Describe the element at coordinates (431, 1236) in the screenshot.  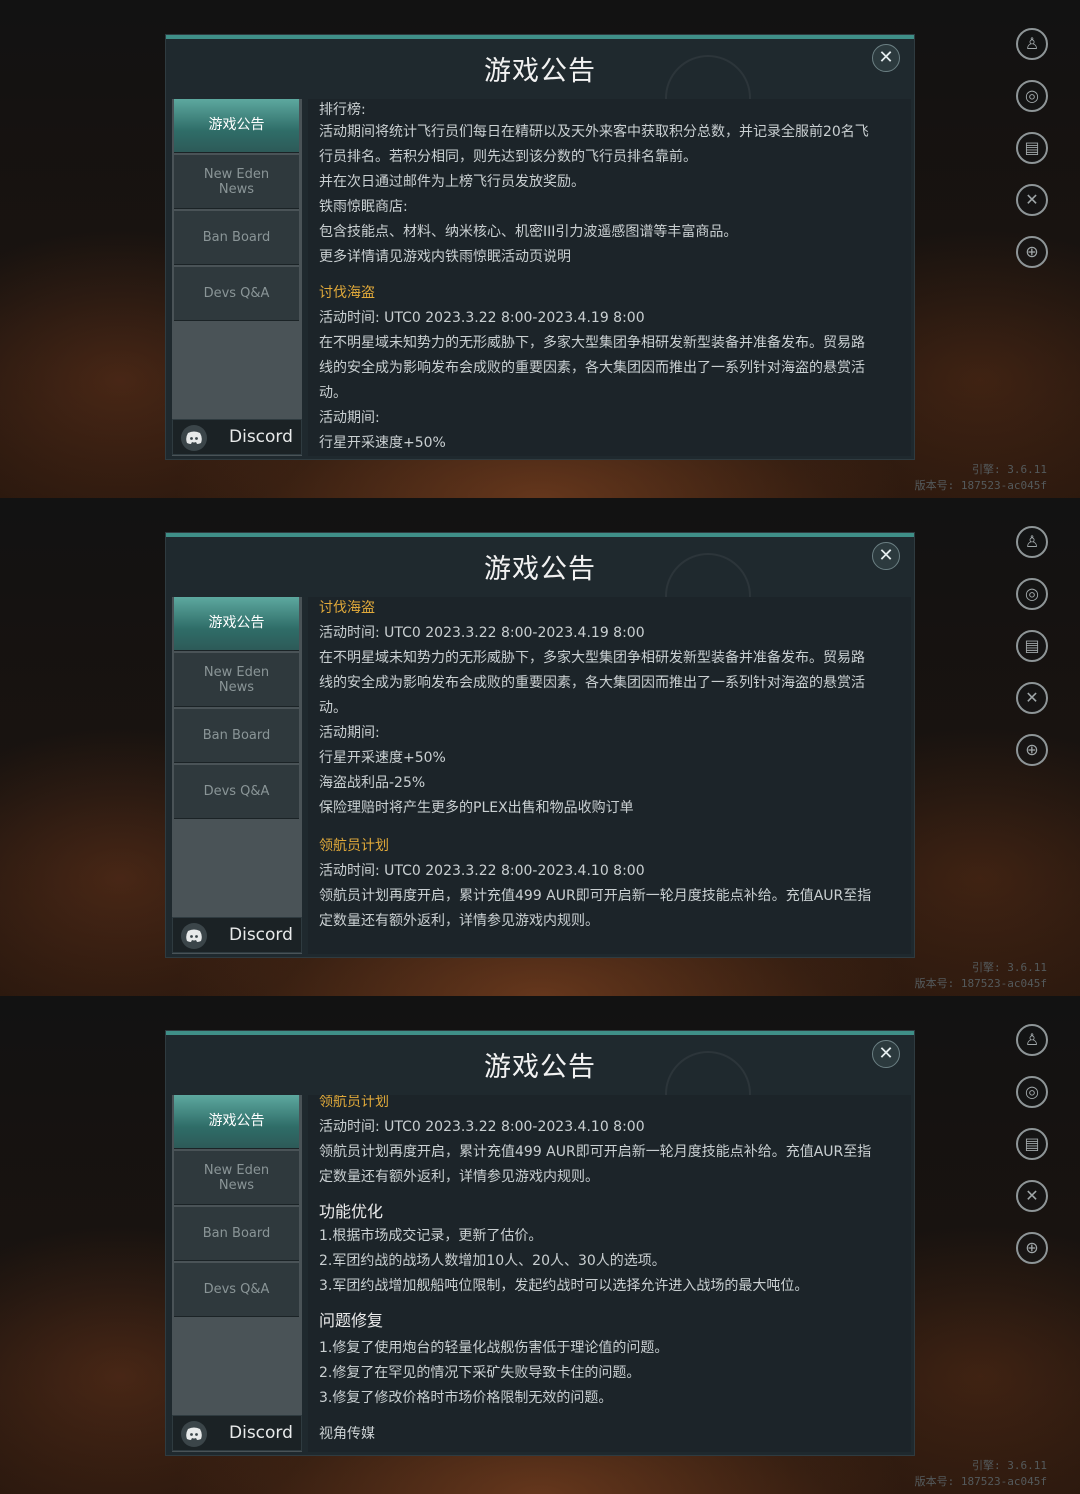
I see `announcement-line: 1.根据市场成交记录，更新了估价。` at that location.